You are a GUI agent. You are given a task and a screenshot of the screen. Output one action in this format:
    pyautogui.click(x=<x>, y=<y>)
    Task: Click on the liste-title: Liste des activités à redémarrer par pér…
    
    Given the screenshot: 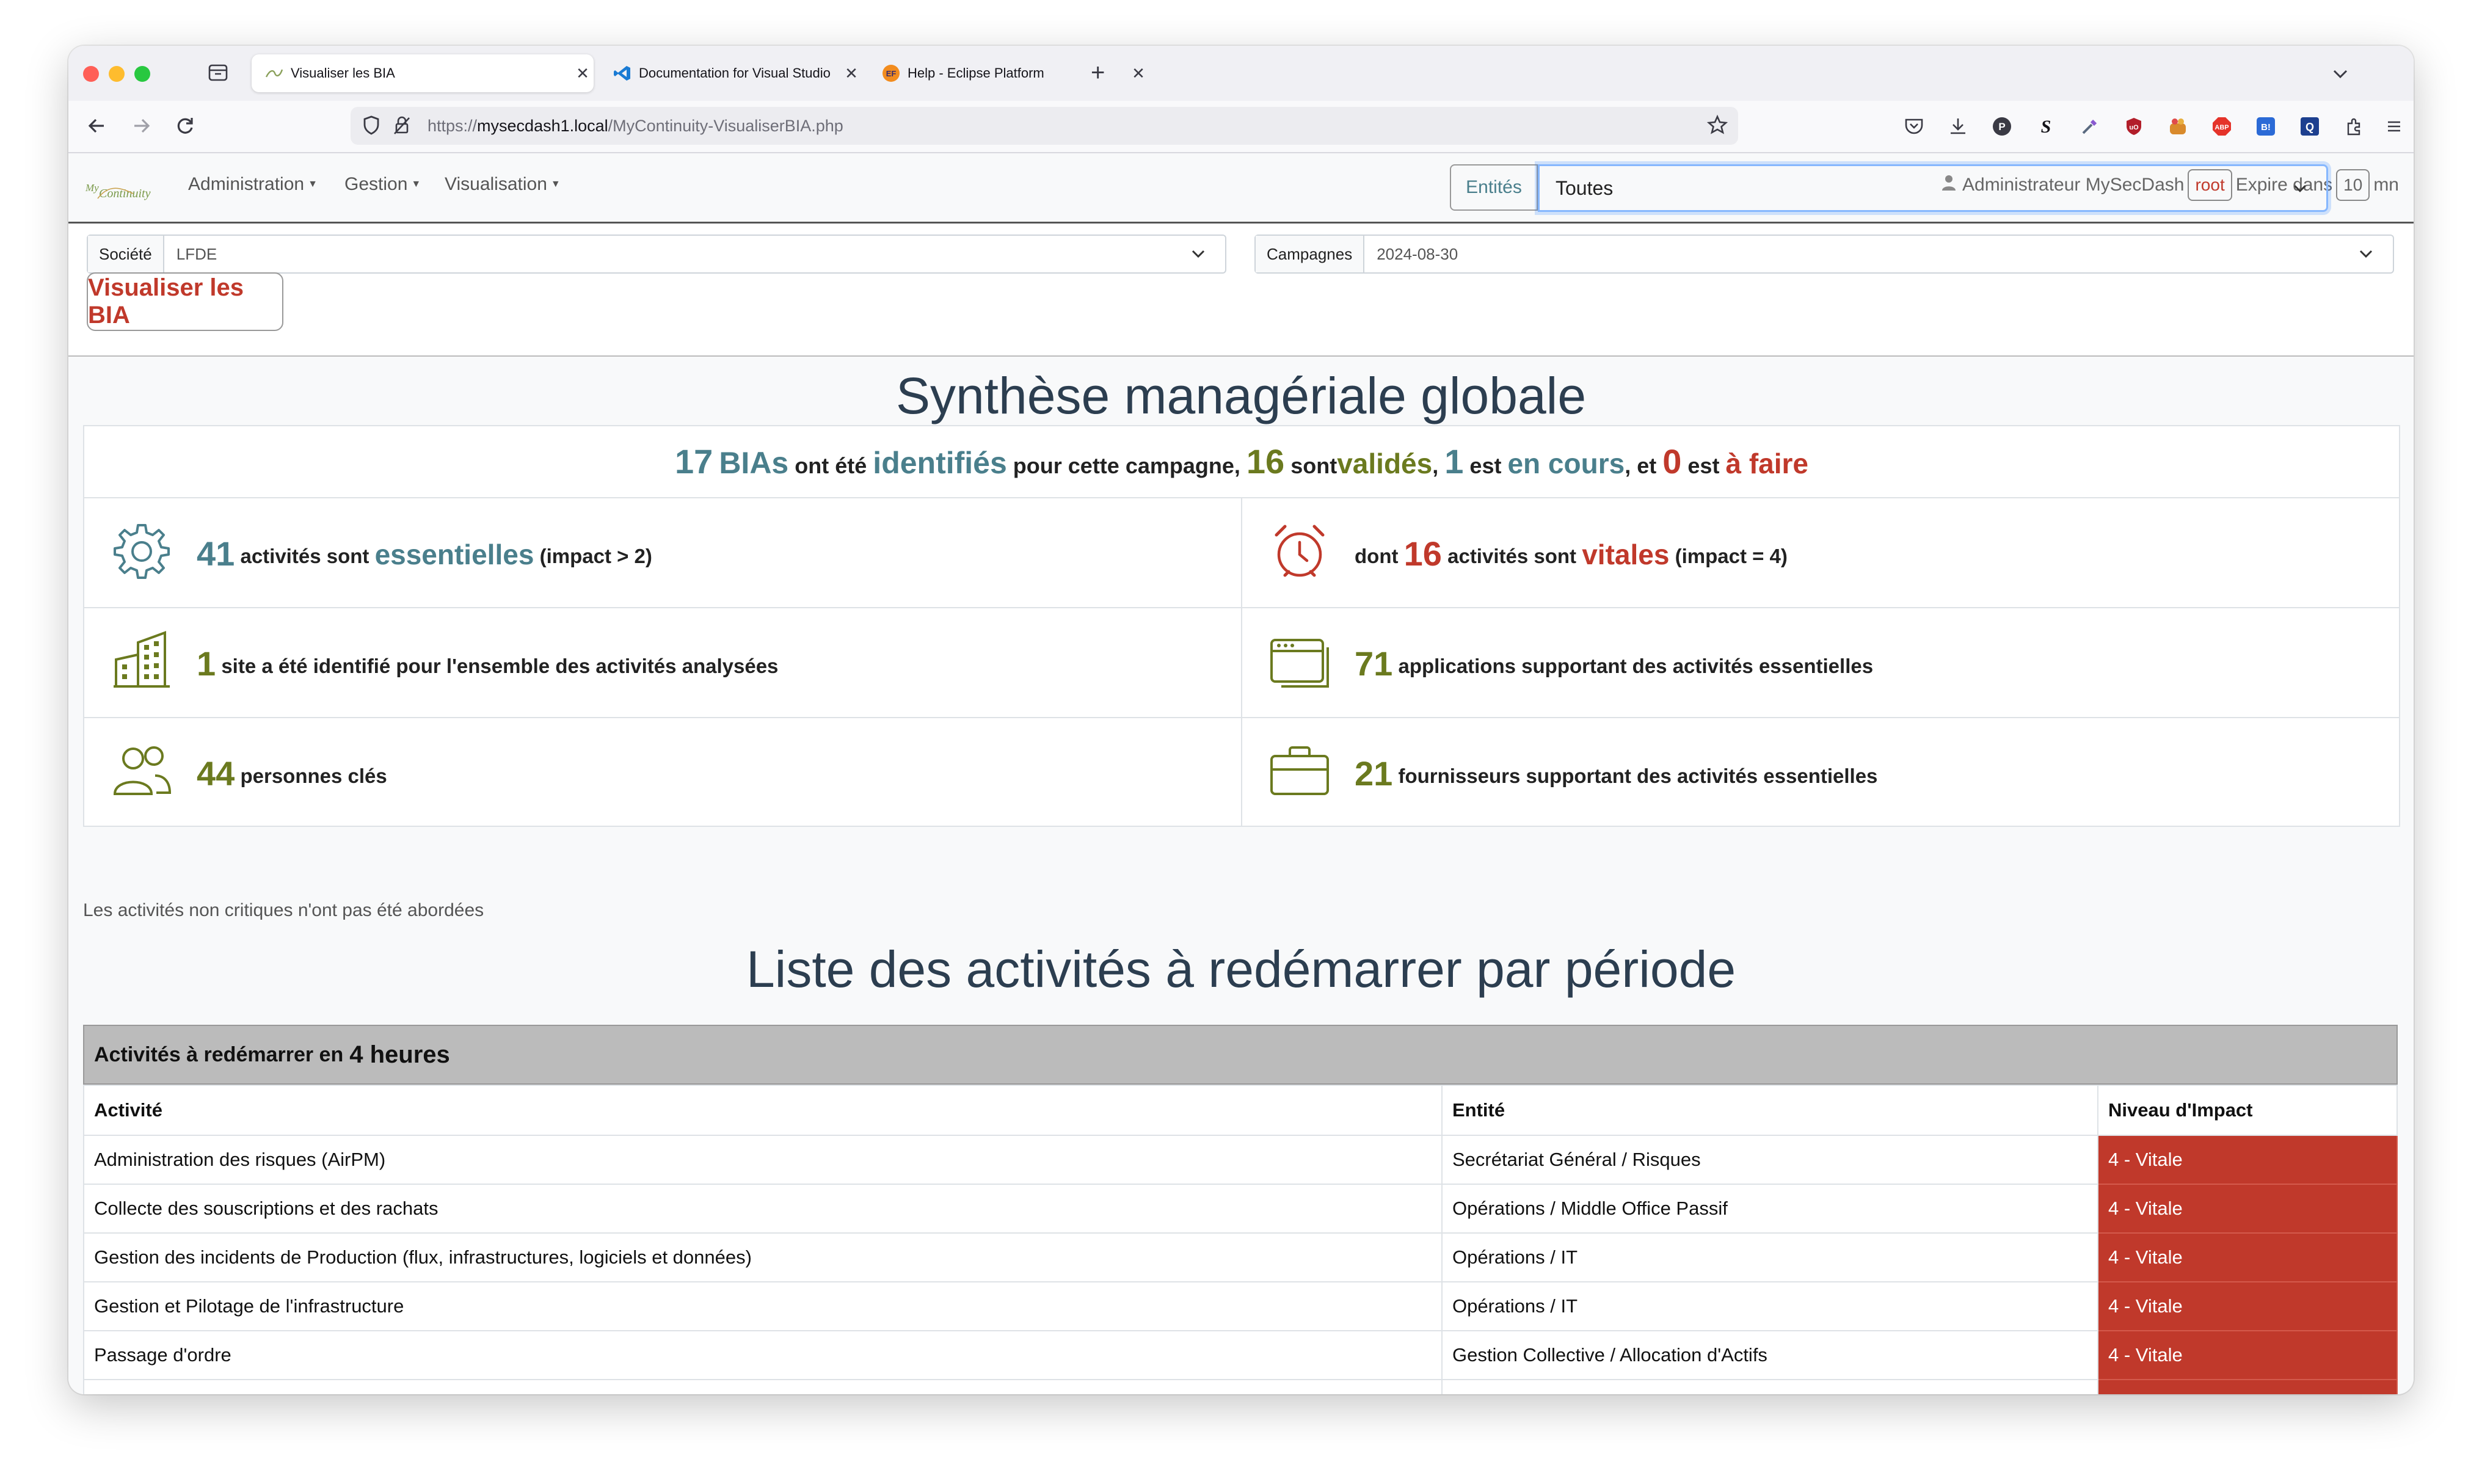 What is the action you would take?
    pyautogui.click(x=1241, y=969)
    